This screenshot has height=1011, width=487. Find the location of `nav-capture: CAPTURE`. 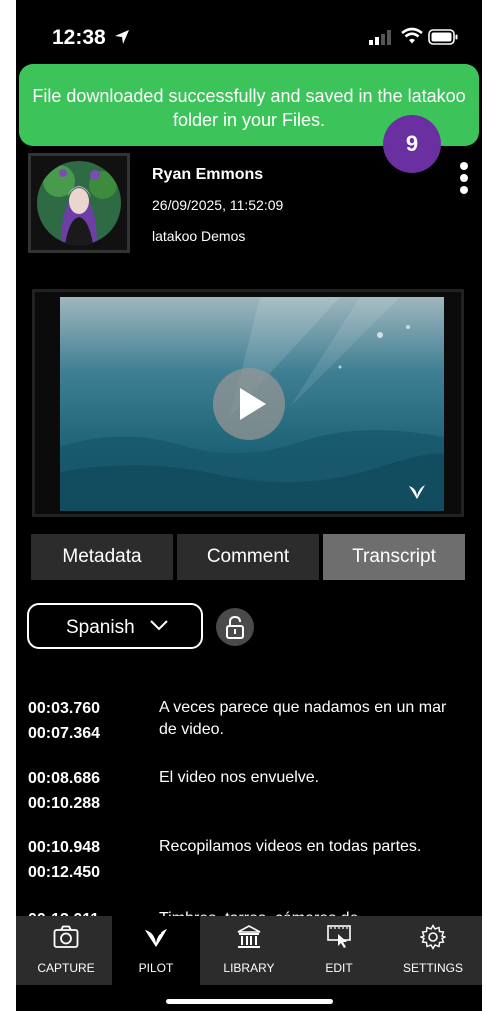

nav-capture: CAPTURE is located at coordinates (66, 950).